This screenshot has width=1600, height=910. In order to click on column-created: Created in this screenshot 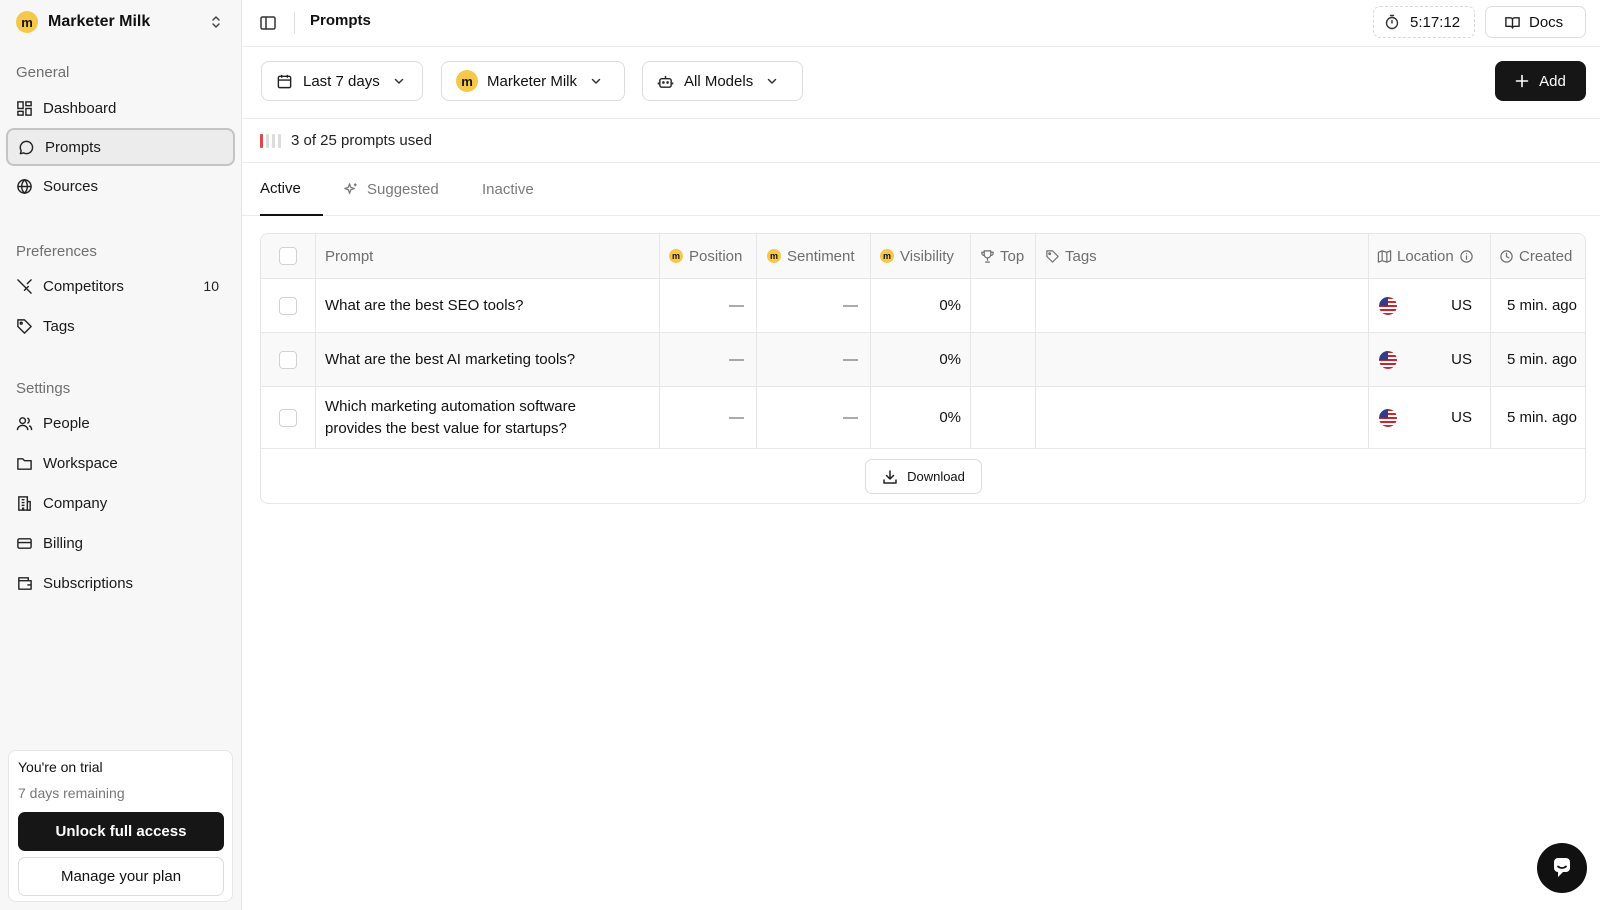, I will do `click(1535, 256)`.